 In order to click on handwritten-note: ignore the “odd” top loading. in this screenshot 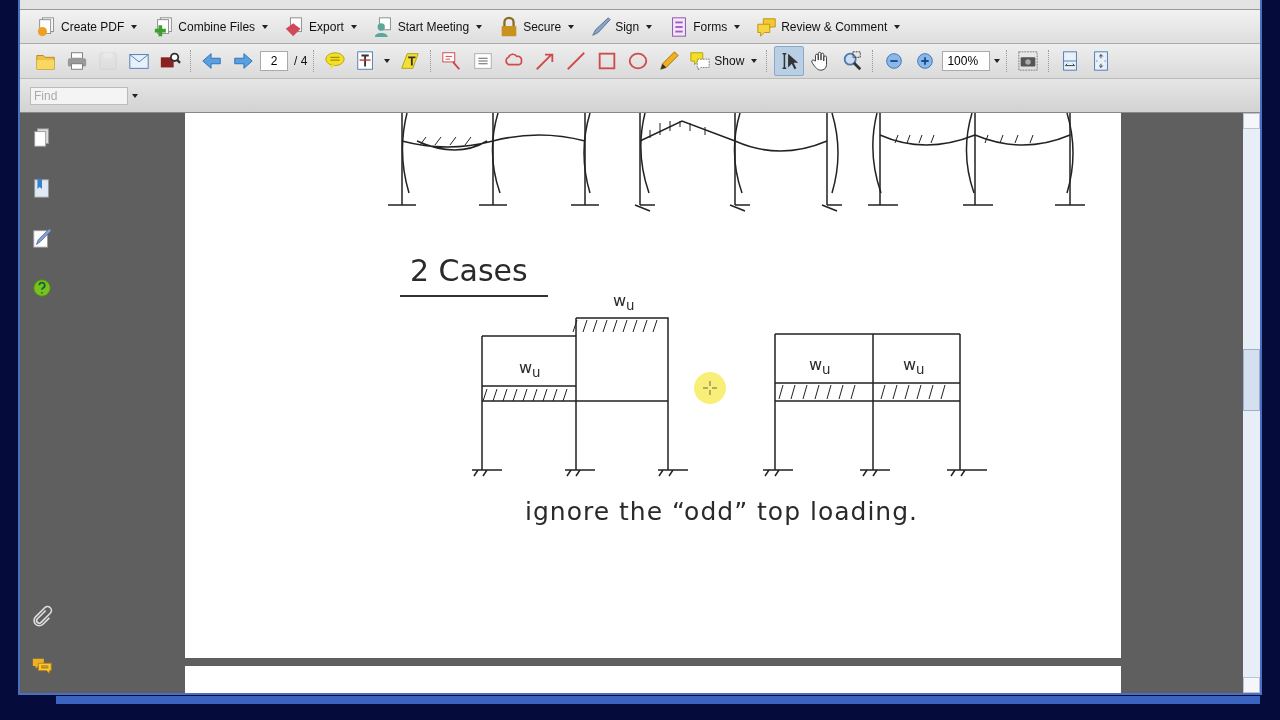, I will do `click(721, 511)`.